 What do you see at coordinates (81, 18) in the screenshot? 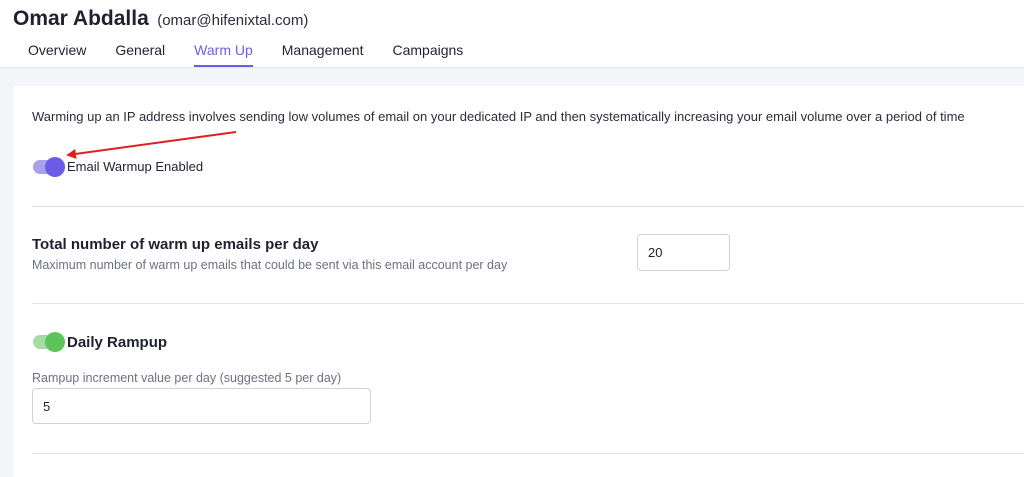
I see `account-name: Omar Abdalla` at bounding box center [81, 18].